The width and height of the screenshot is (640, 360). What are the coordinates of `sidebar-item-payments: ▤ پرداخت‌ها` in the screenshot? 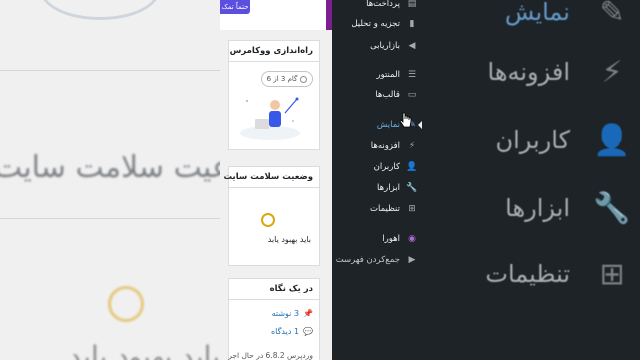 It's located at (376, 6).